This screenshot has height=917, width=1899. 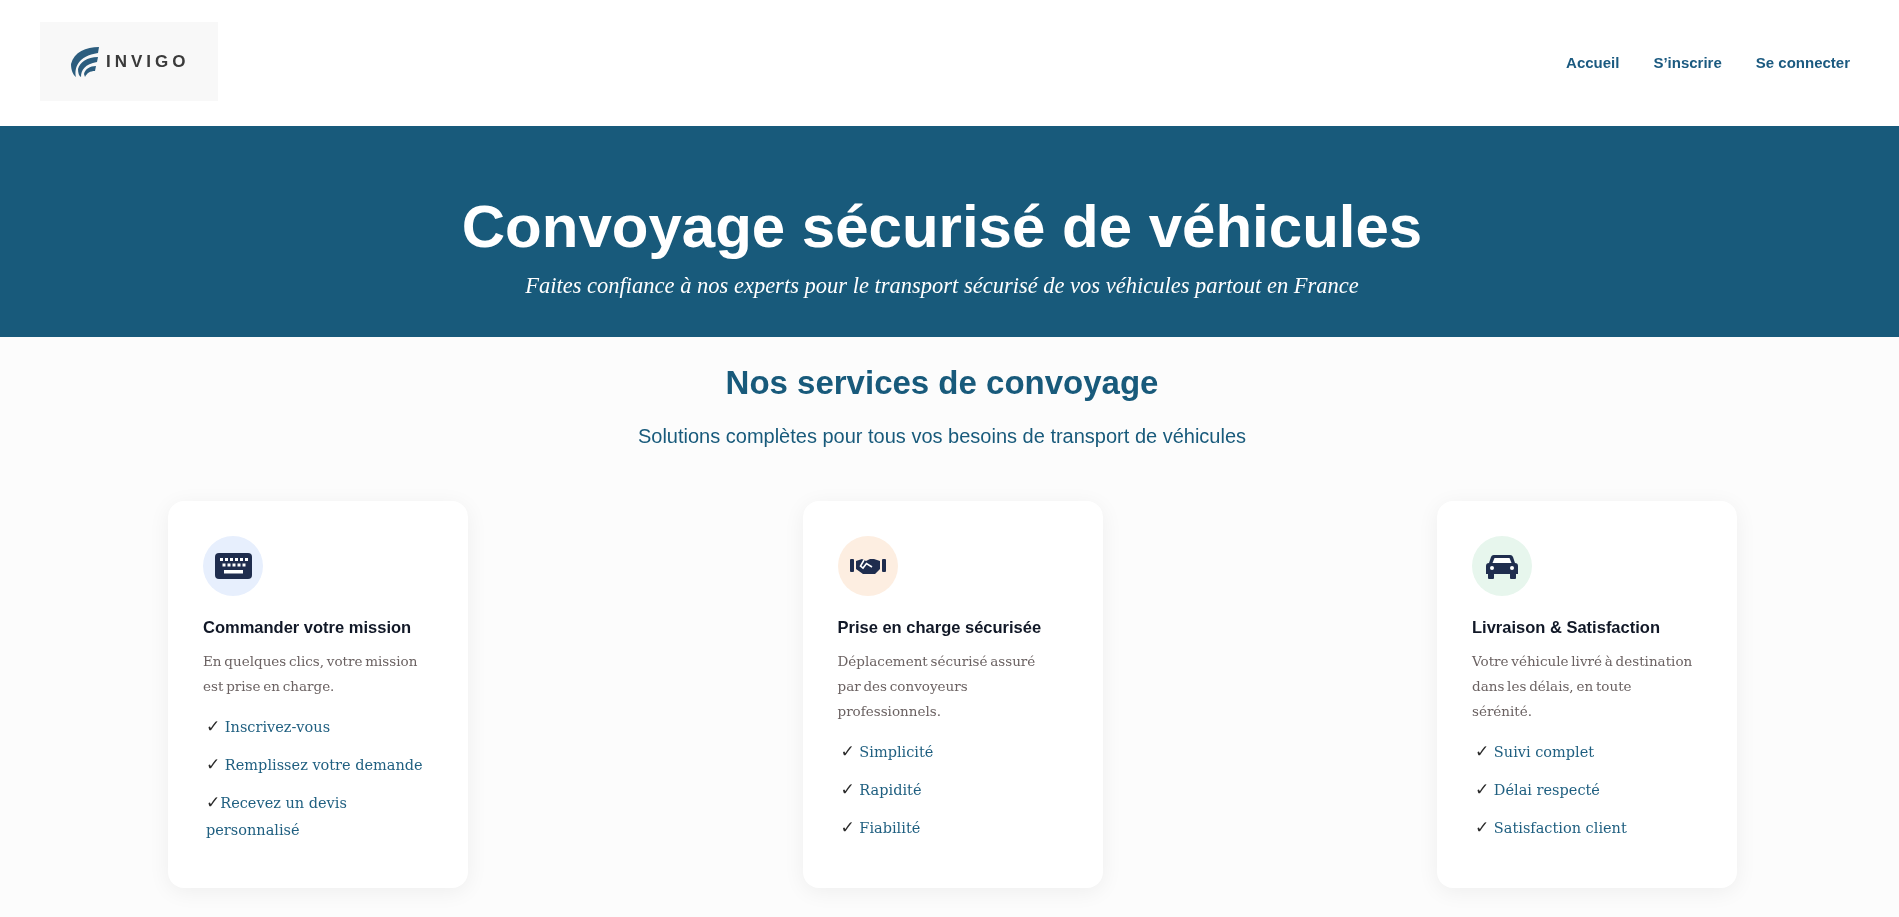 I want to click on card-title: Prise en charge sécurisée, so click(x=940, y=627).